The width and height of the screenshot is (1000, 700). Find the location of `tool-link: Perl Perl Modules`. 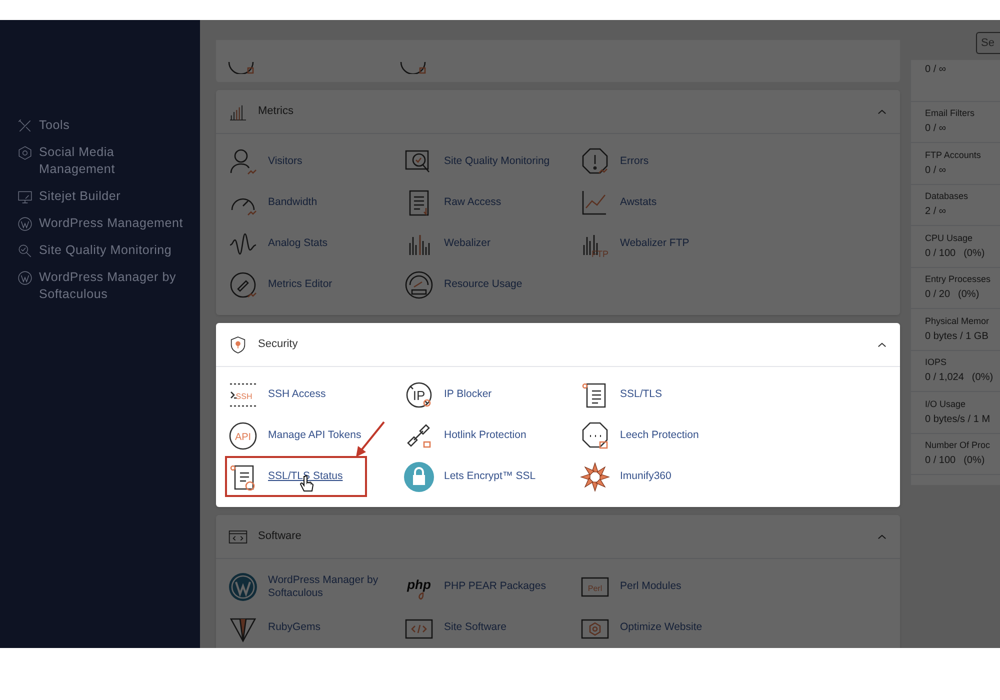

tool-link: Perl Perl Modules is located at coordinates (636, 586).